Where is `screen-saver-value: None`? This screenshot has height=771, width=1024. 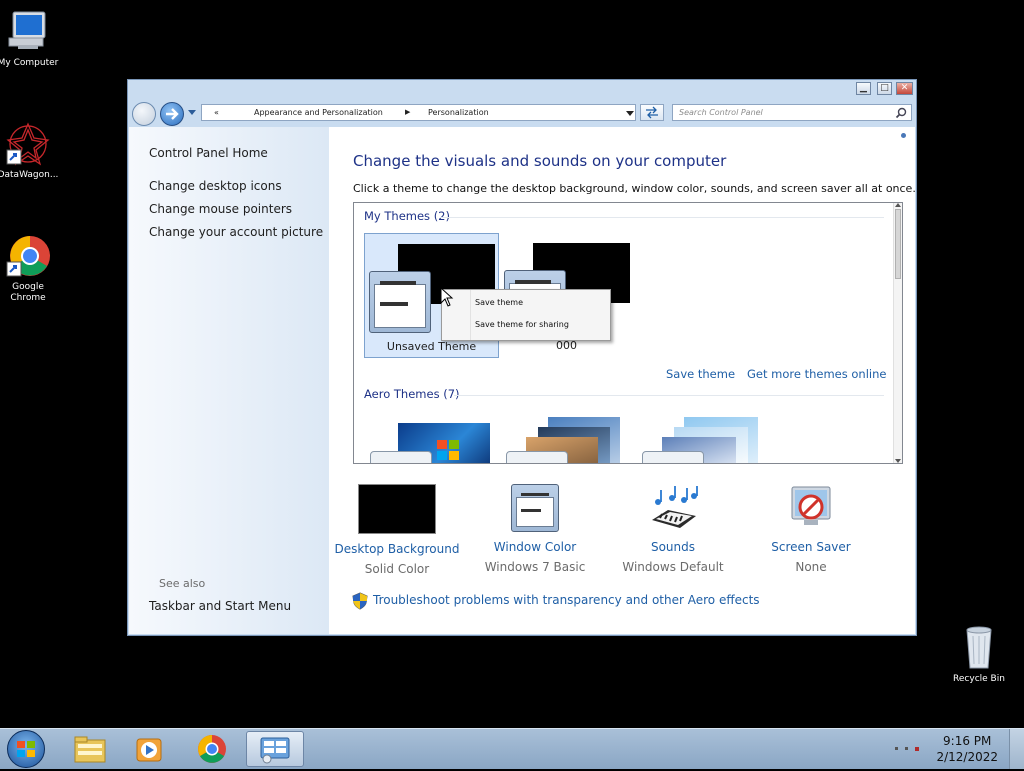 screen-saver-value: None is located at coordinates (811, 567).